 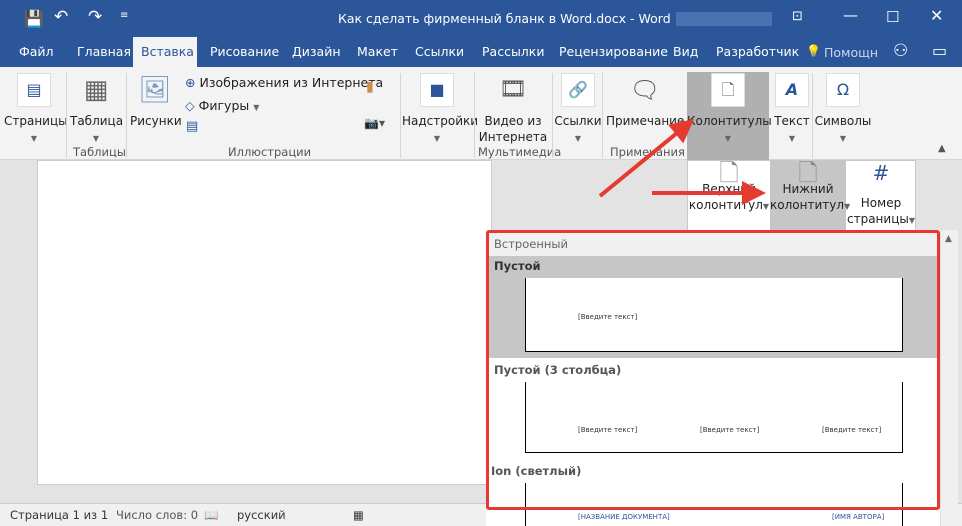 I want to click on text-icon: A, so click(x=792, y=90).